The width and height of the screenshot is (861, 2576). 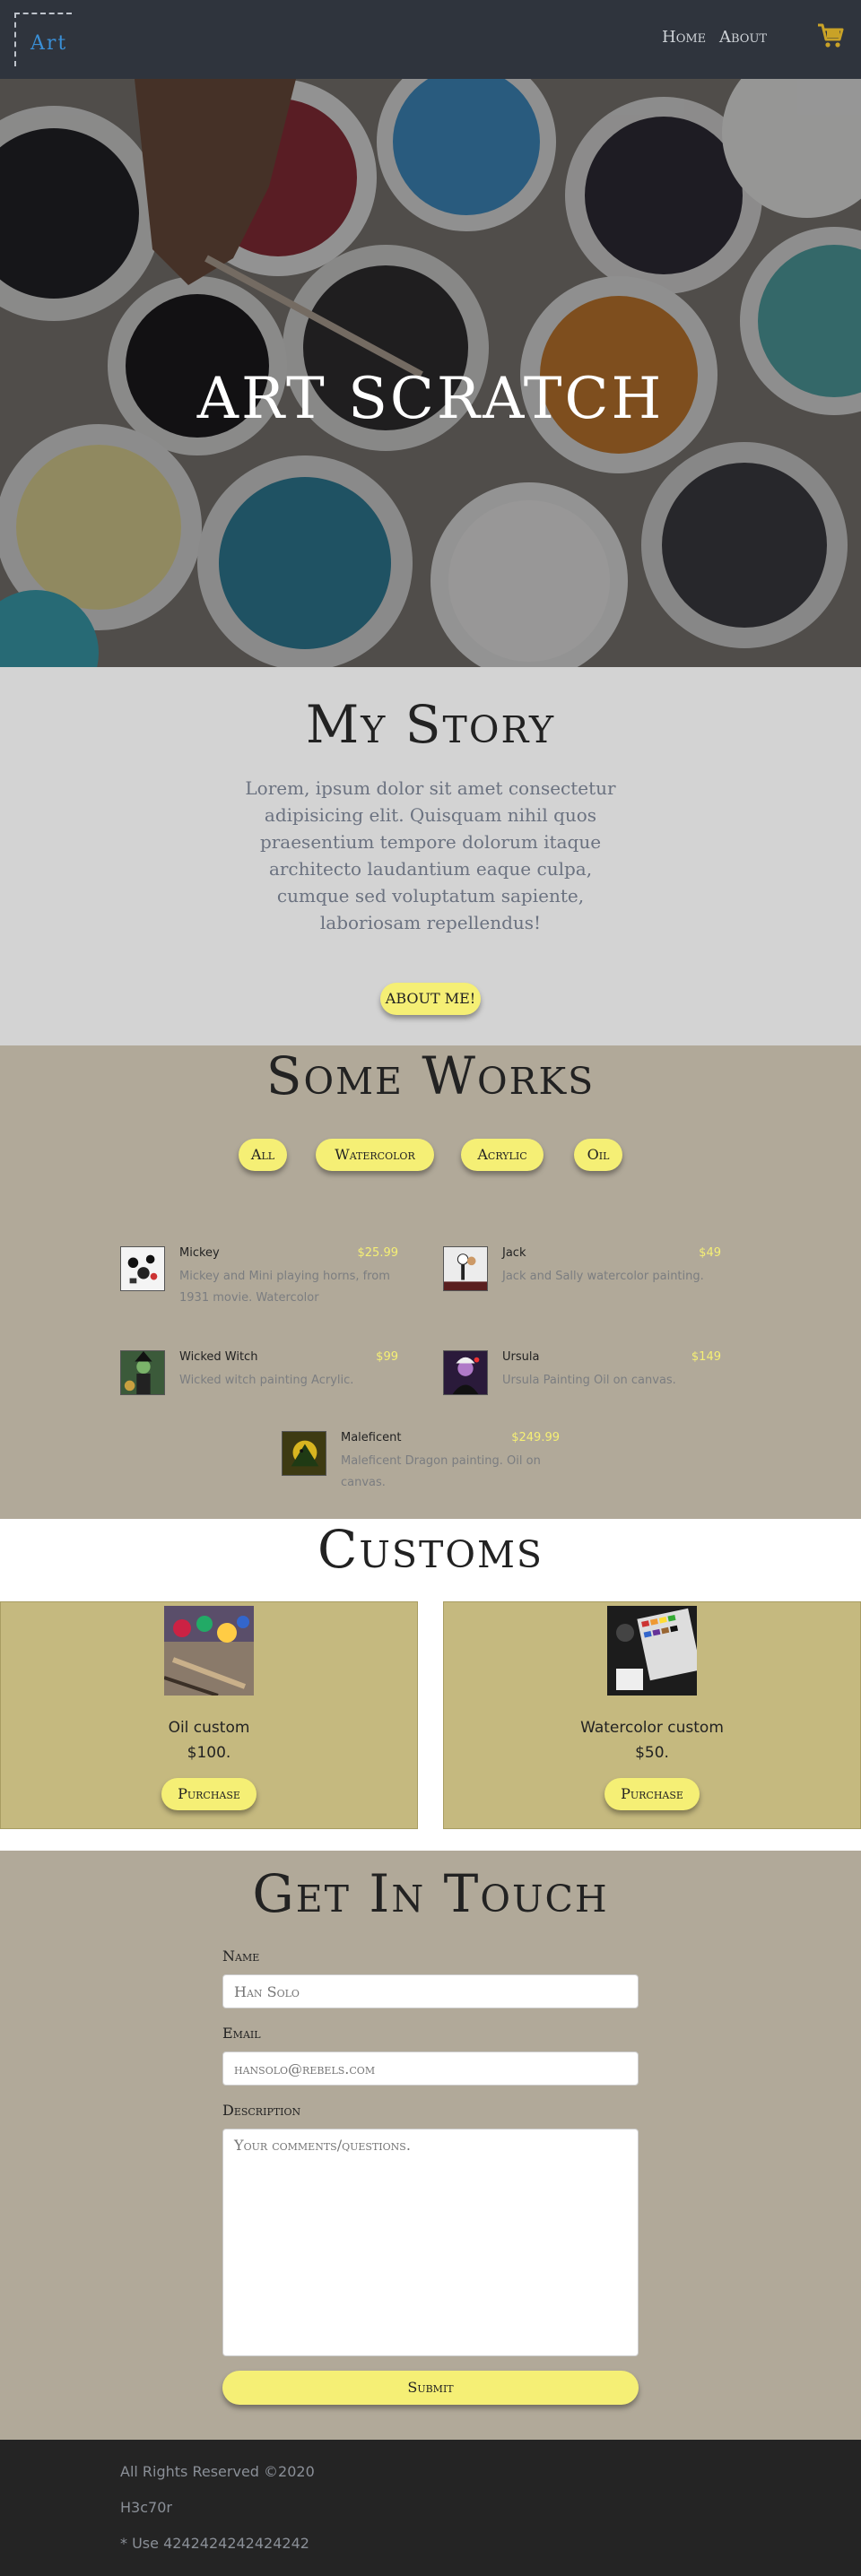 I want to click on description-textarea, so click(x=430, y=2242).